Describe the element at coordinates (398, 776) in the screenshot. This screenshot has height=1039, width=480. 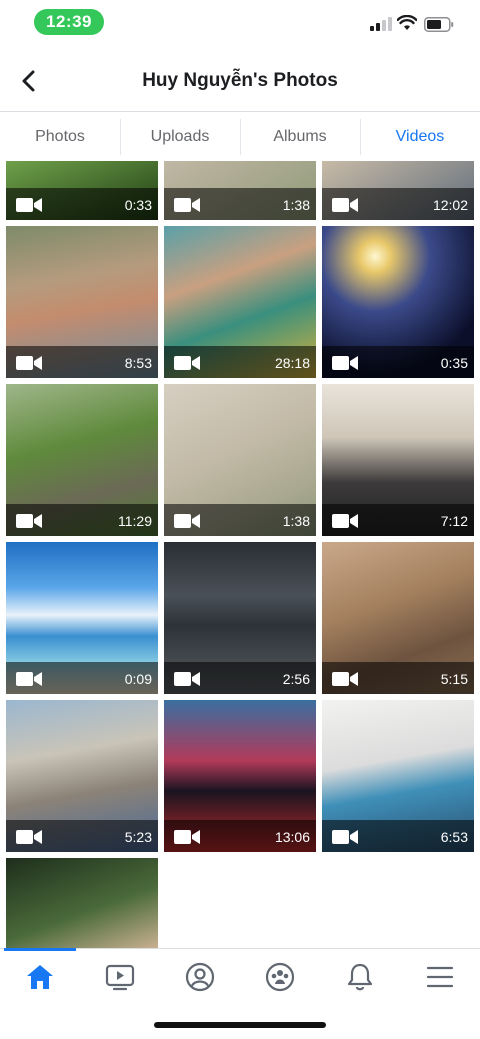
I see `video-thumbnail: 6:53` at that location.